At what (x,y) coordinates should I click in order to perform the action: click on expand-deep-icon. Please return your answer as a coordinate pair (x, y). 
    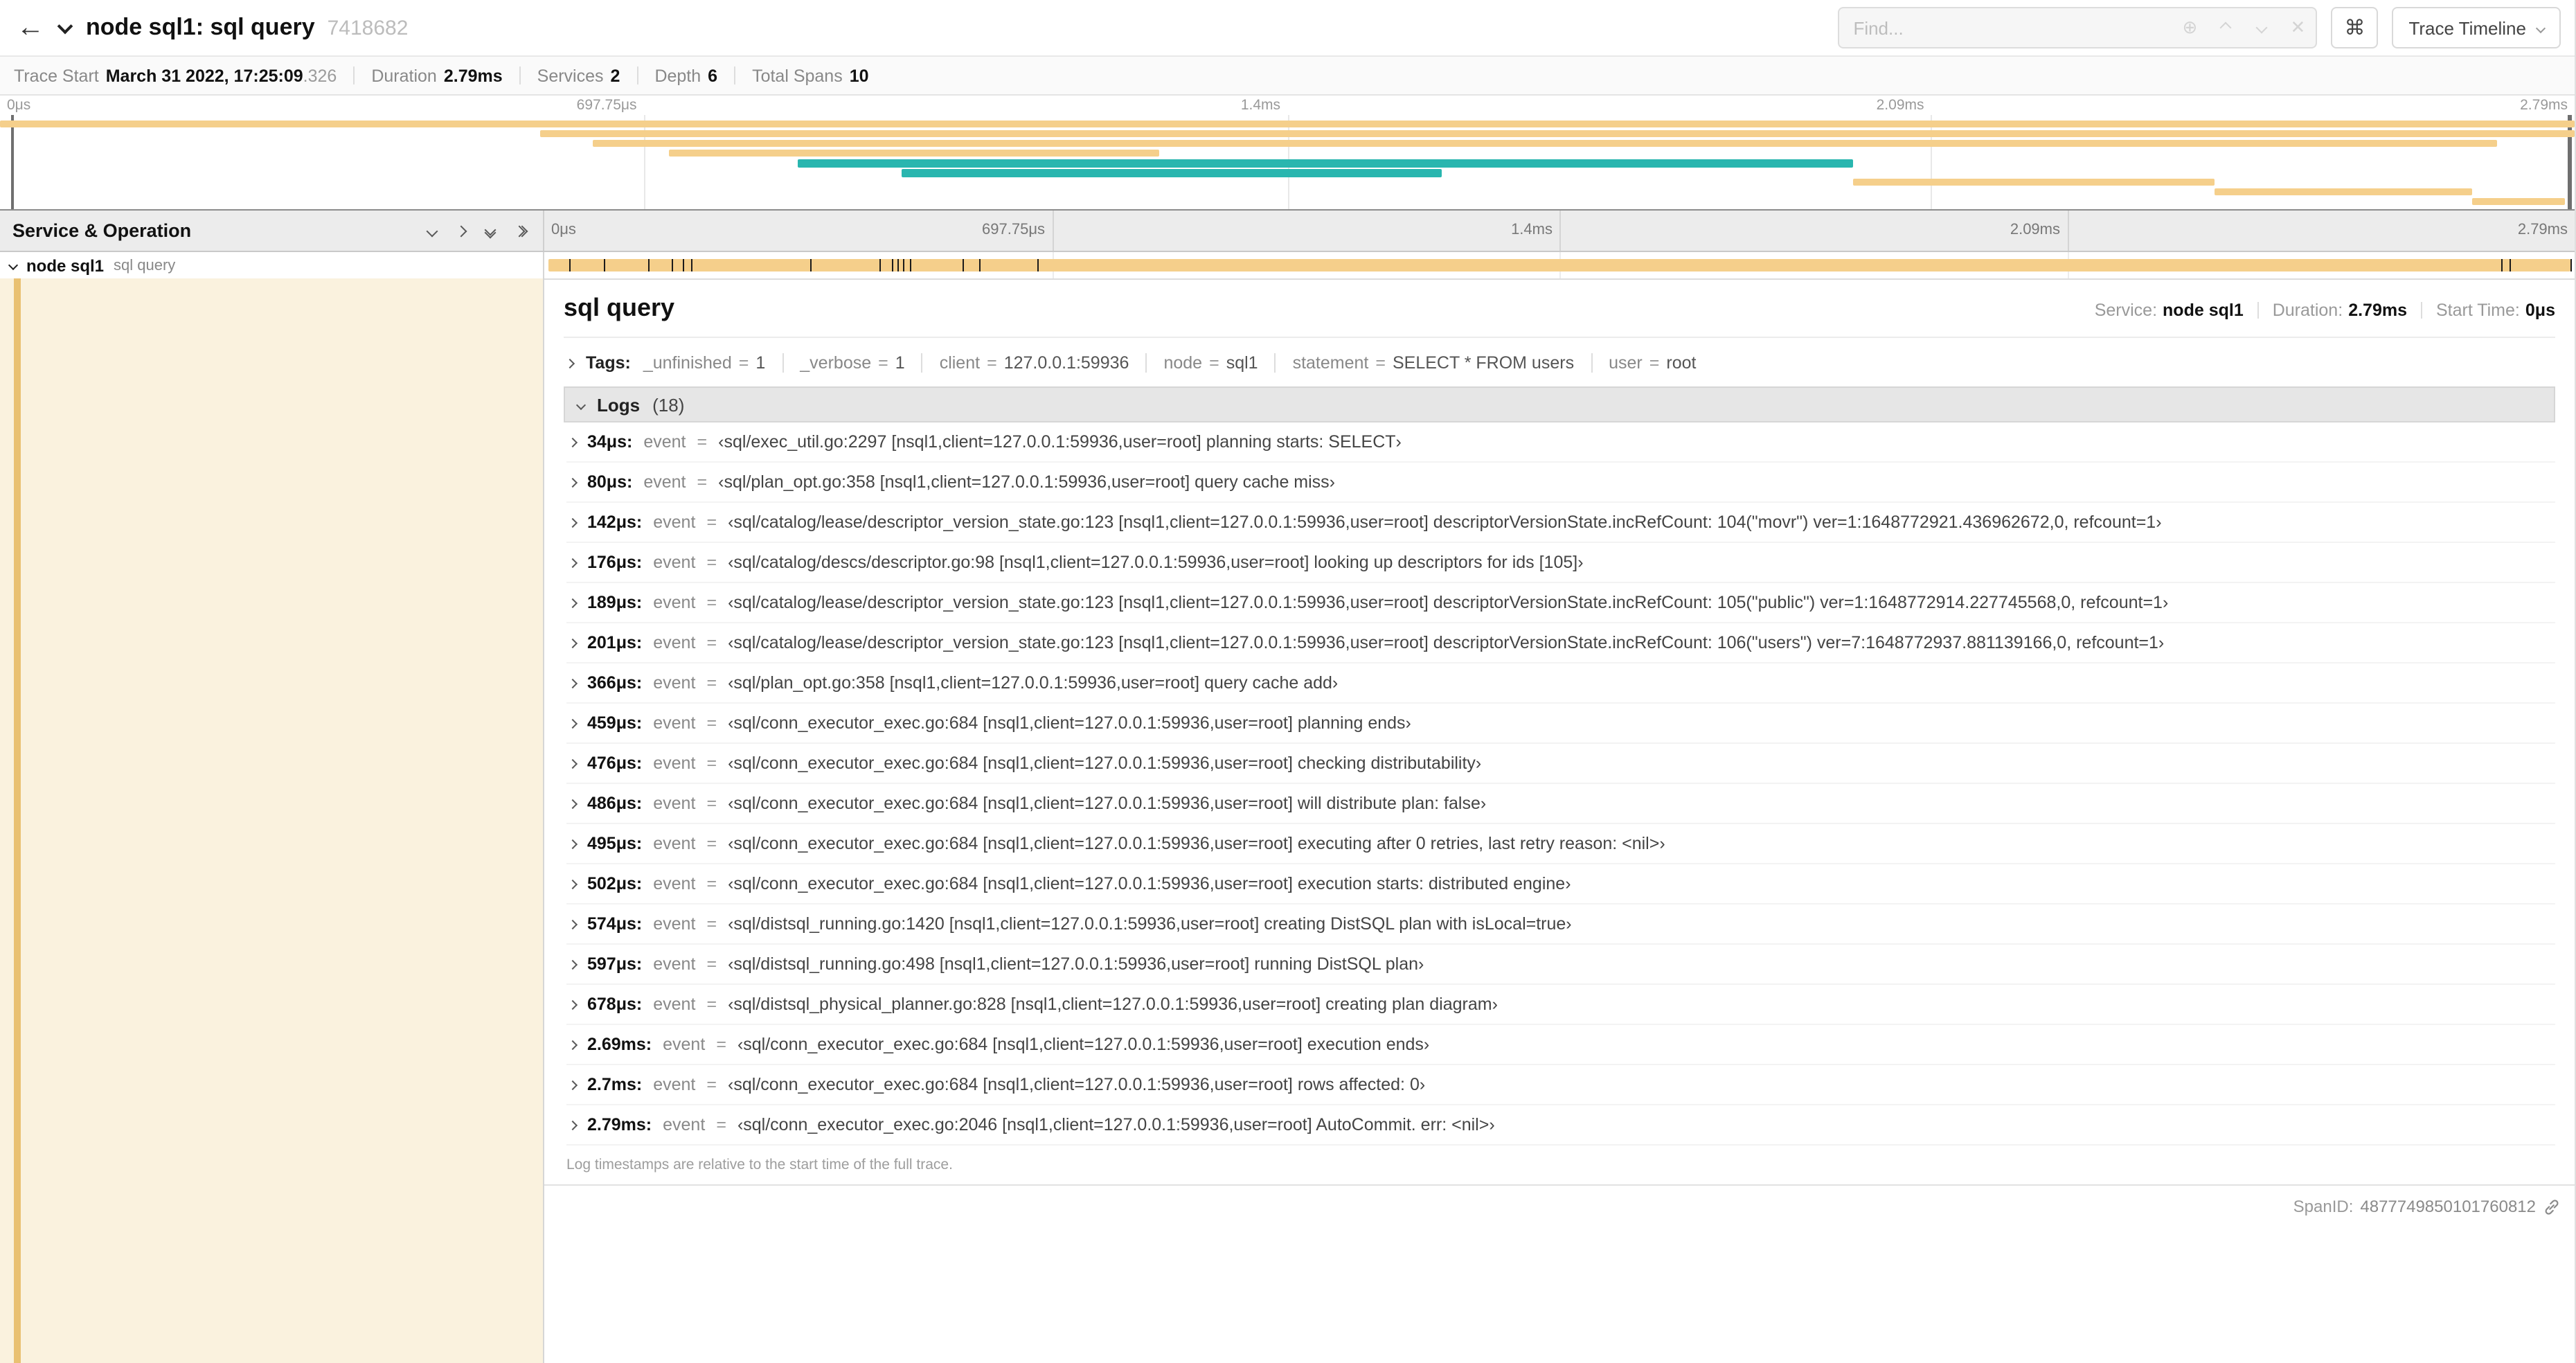
    Looking at the image, I should click on (520, 230).